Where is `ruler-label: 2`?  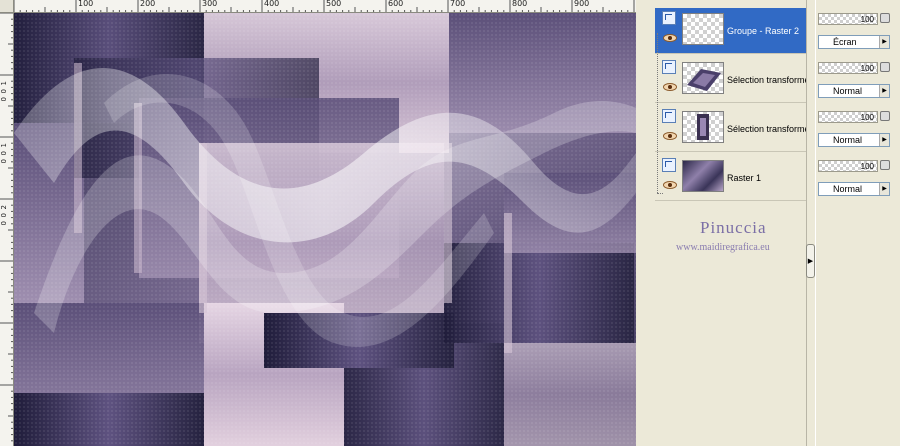 ruler-label: 2 is located at coordinates (4, 207).